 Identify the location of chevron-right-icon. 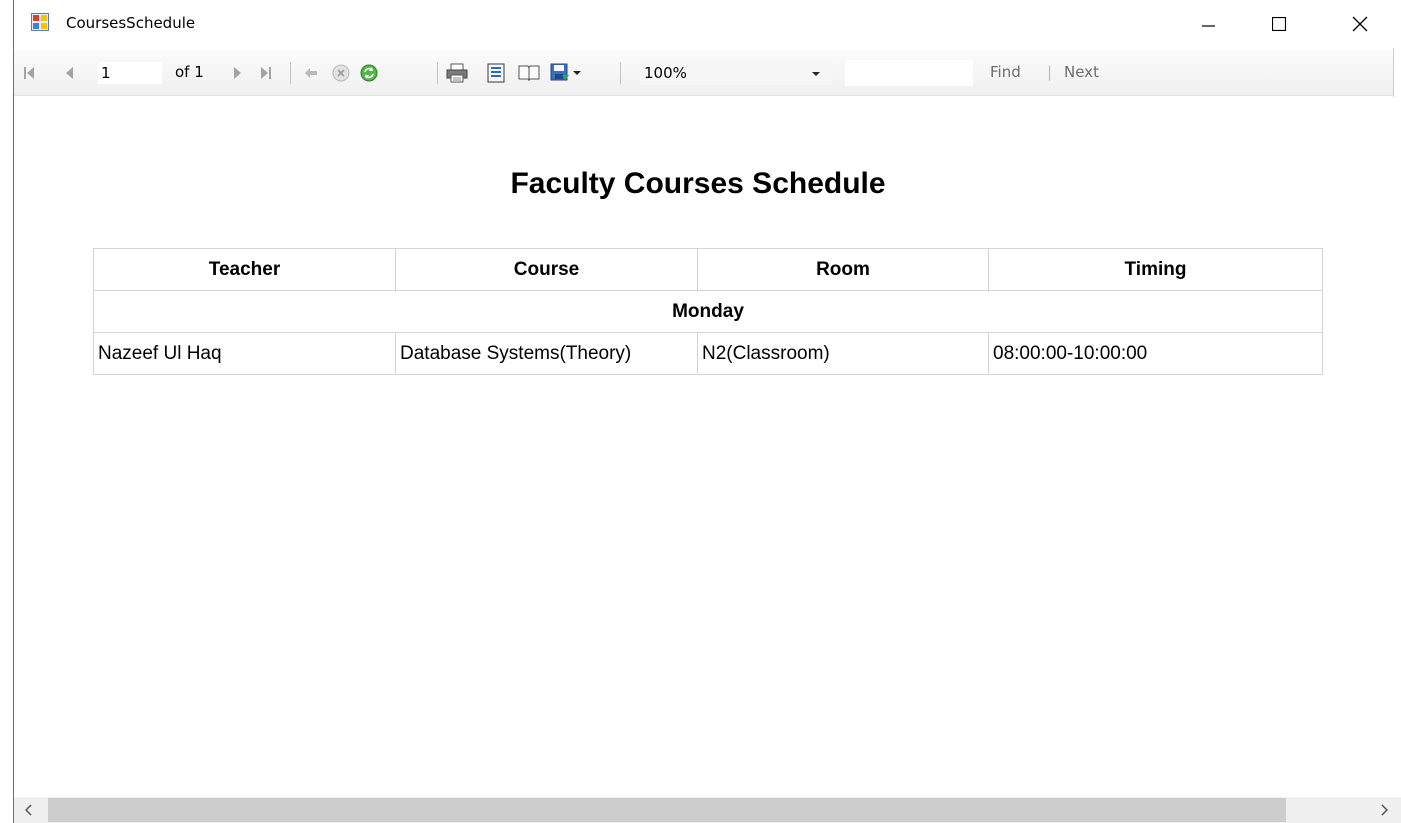
(1384, 810).